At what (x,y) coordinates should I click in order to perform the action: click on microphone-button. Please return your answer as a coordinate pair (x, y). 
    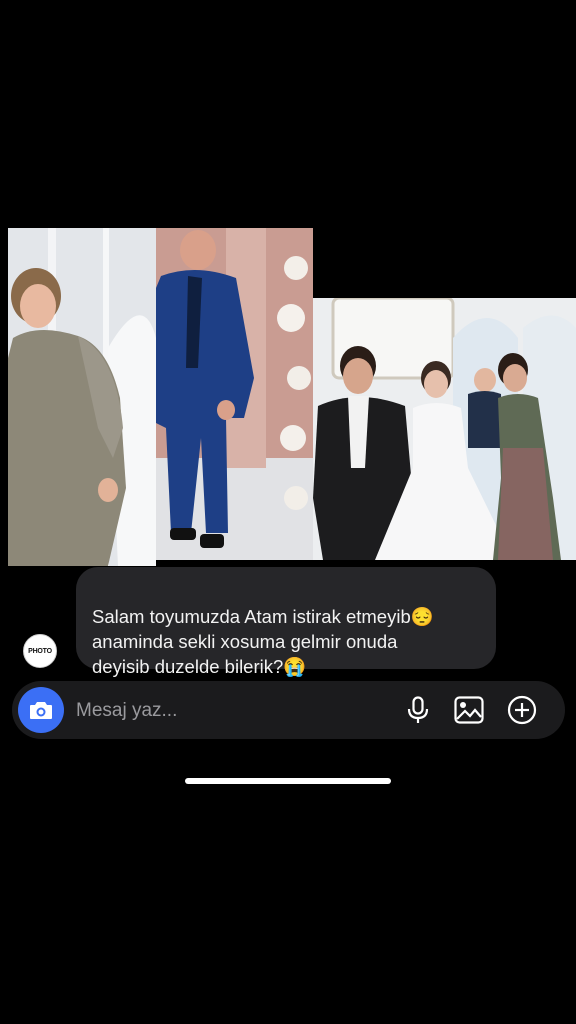
    Looking at the image, I should click on (418, 710).